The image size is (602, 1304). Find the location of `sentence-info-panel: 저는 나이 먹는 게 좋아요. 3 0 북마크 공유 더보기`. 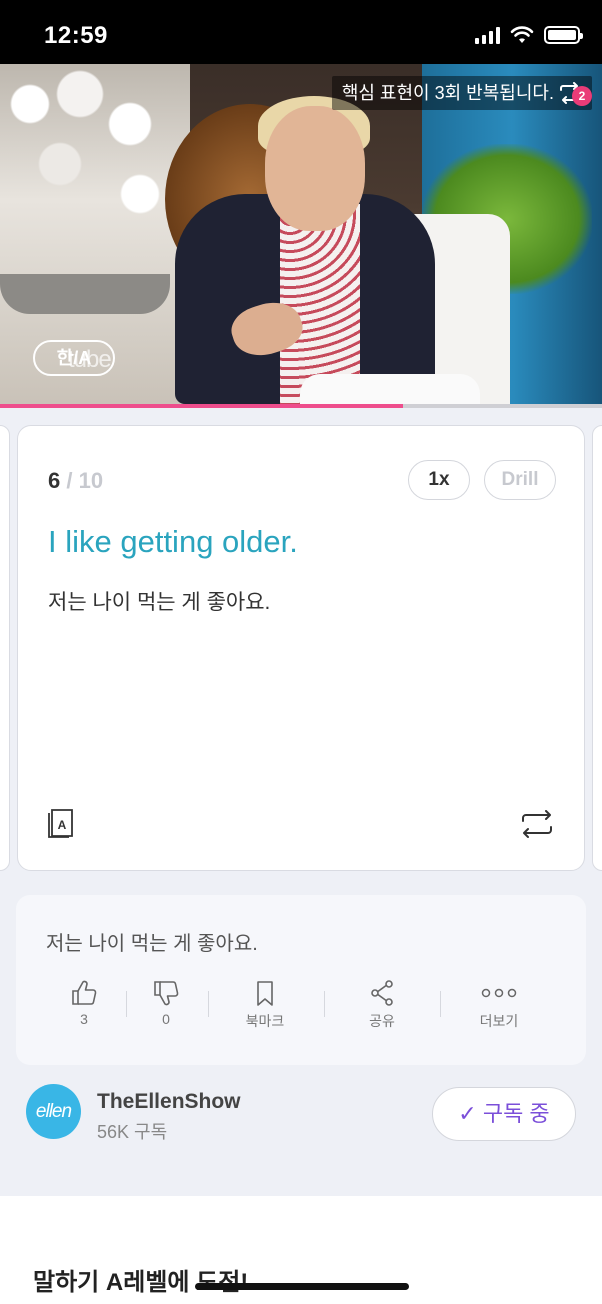

sentence-info-panel: 저는 나이 먹는 게 좋아요. 3 0 북마크 공유 더보기 is located at coordinates (301, 980).